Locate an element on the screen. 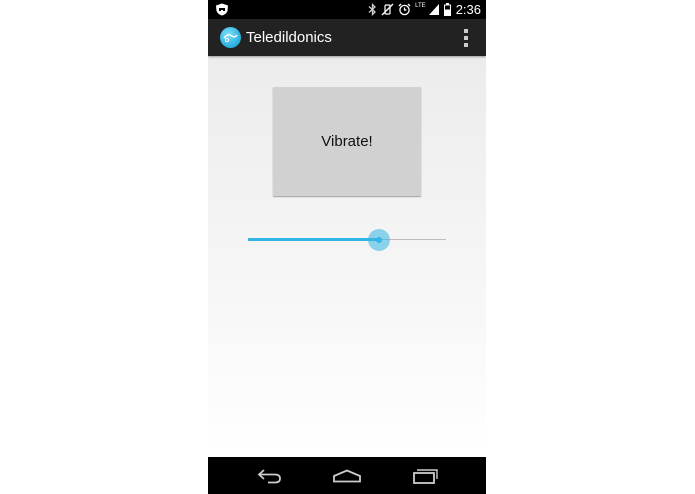 This screenshot has height=494, width=695. seekbar-thumb-center is located at coordinates (379, 240).